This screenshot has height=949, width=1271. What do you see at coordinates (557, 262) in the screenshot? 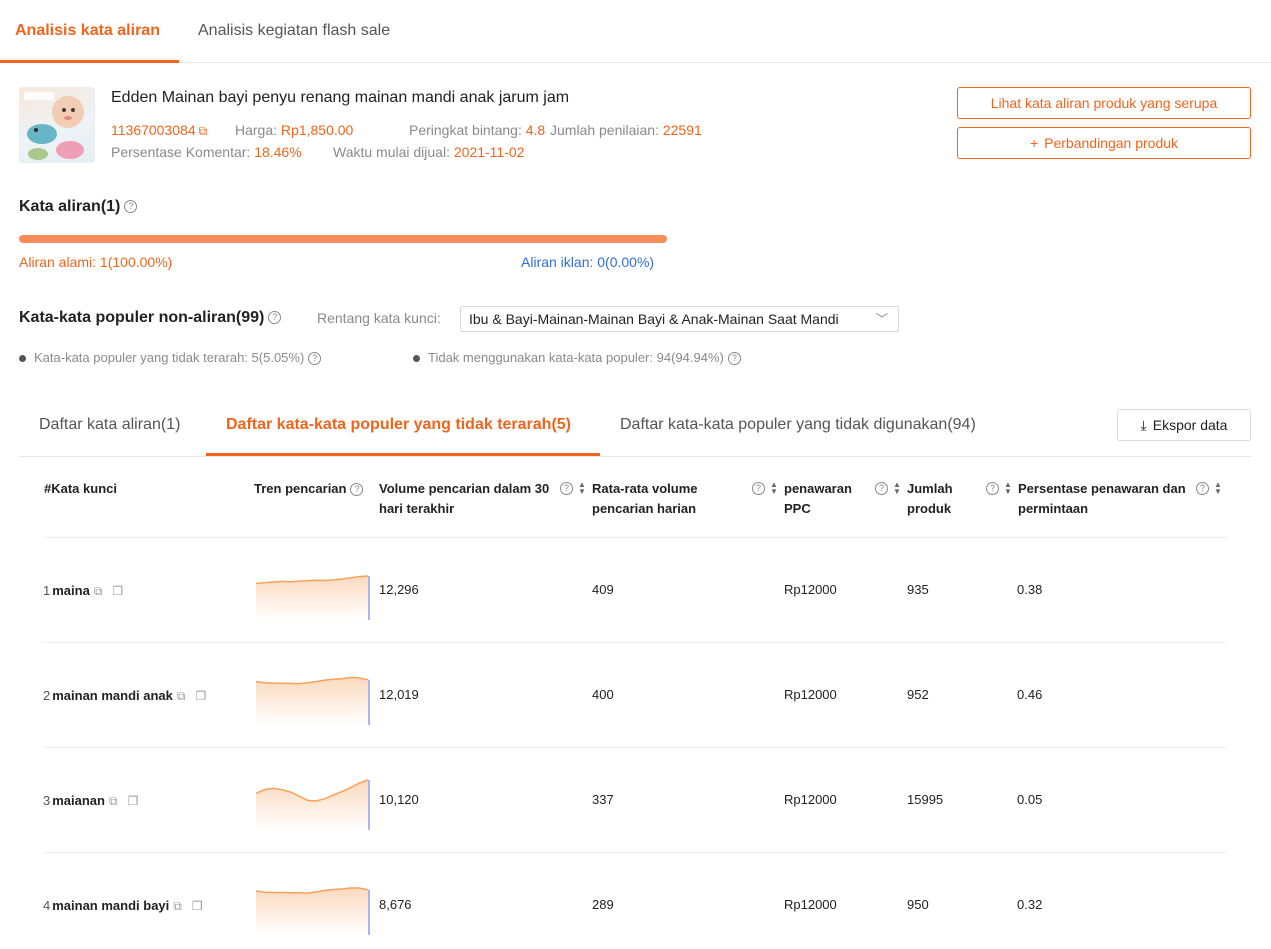
I see `ad-flow-label: Aliran iklan:` at bounding box center [557, 262].